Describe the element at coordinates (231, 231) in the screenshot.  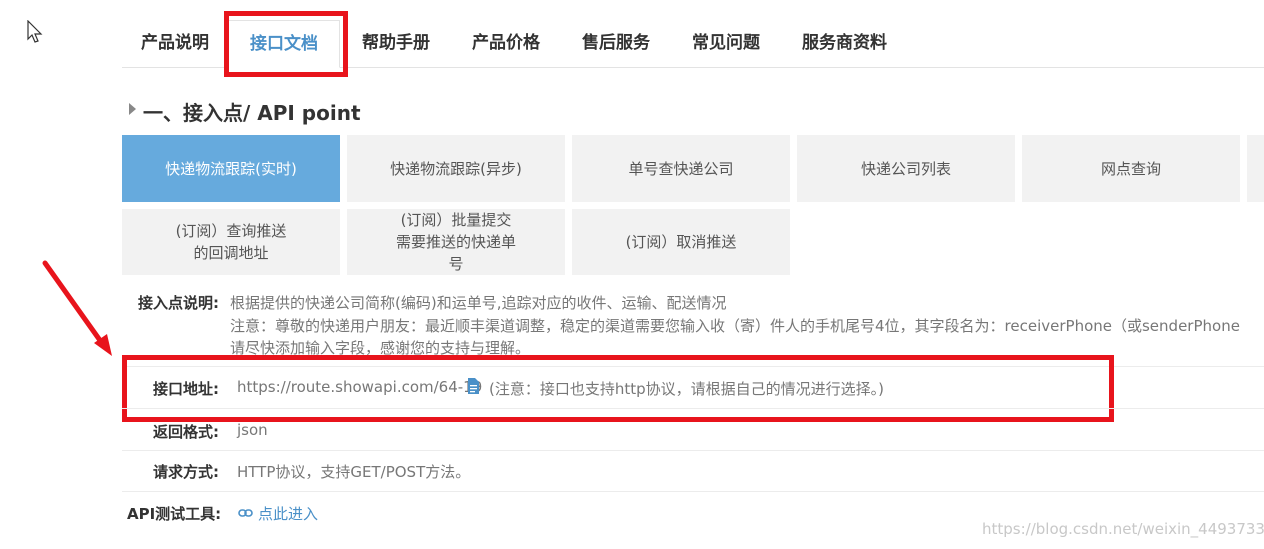
I see `button-line: (订阅）查询推送` at that location.